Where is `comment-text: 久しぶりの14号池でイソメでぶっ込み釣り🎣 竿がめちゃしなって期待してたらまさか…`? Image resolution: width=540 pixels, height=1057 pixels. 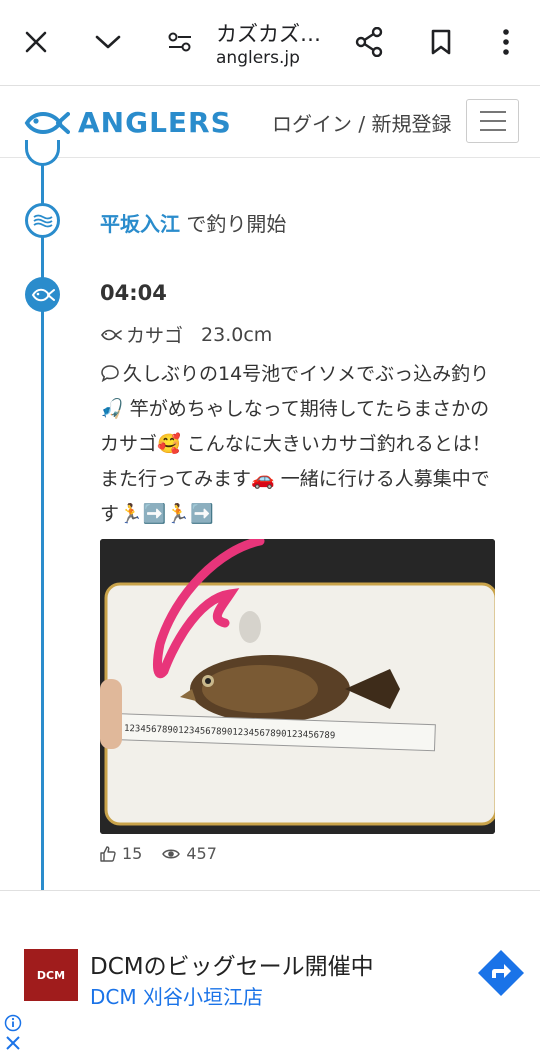 comment-text: 久しぶりの14号池でイソメでぶっ込み釣り🎣 竿がめちゃしなって期待してたらまさか… is located at coordinates (295, 444).